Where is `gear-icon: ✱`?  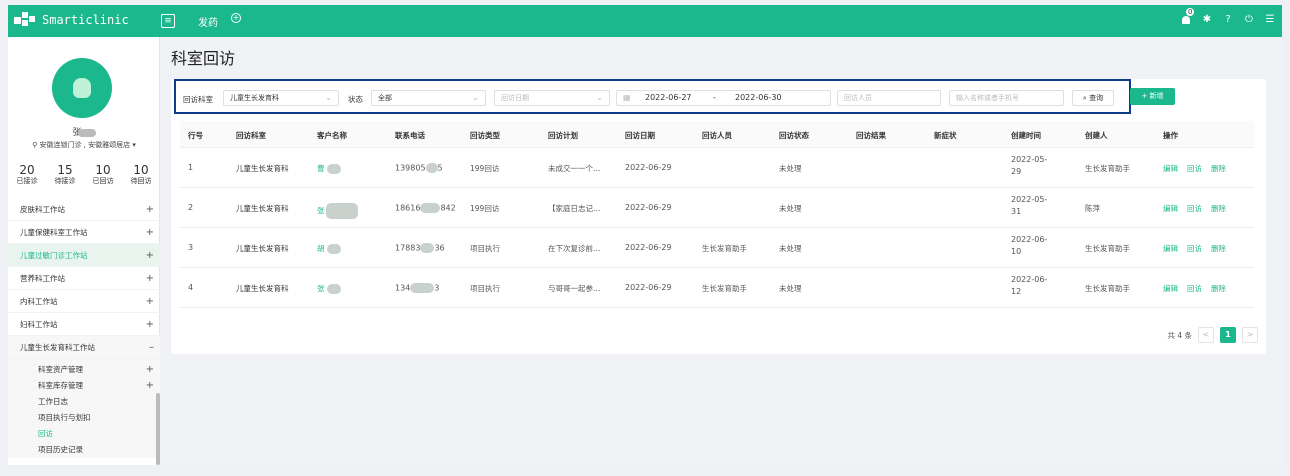
gear-icon: ✱ is located at coordinates (1207, 20).